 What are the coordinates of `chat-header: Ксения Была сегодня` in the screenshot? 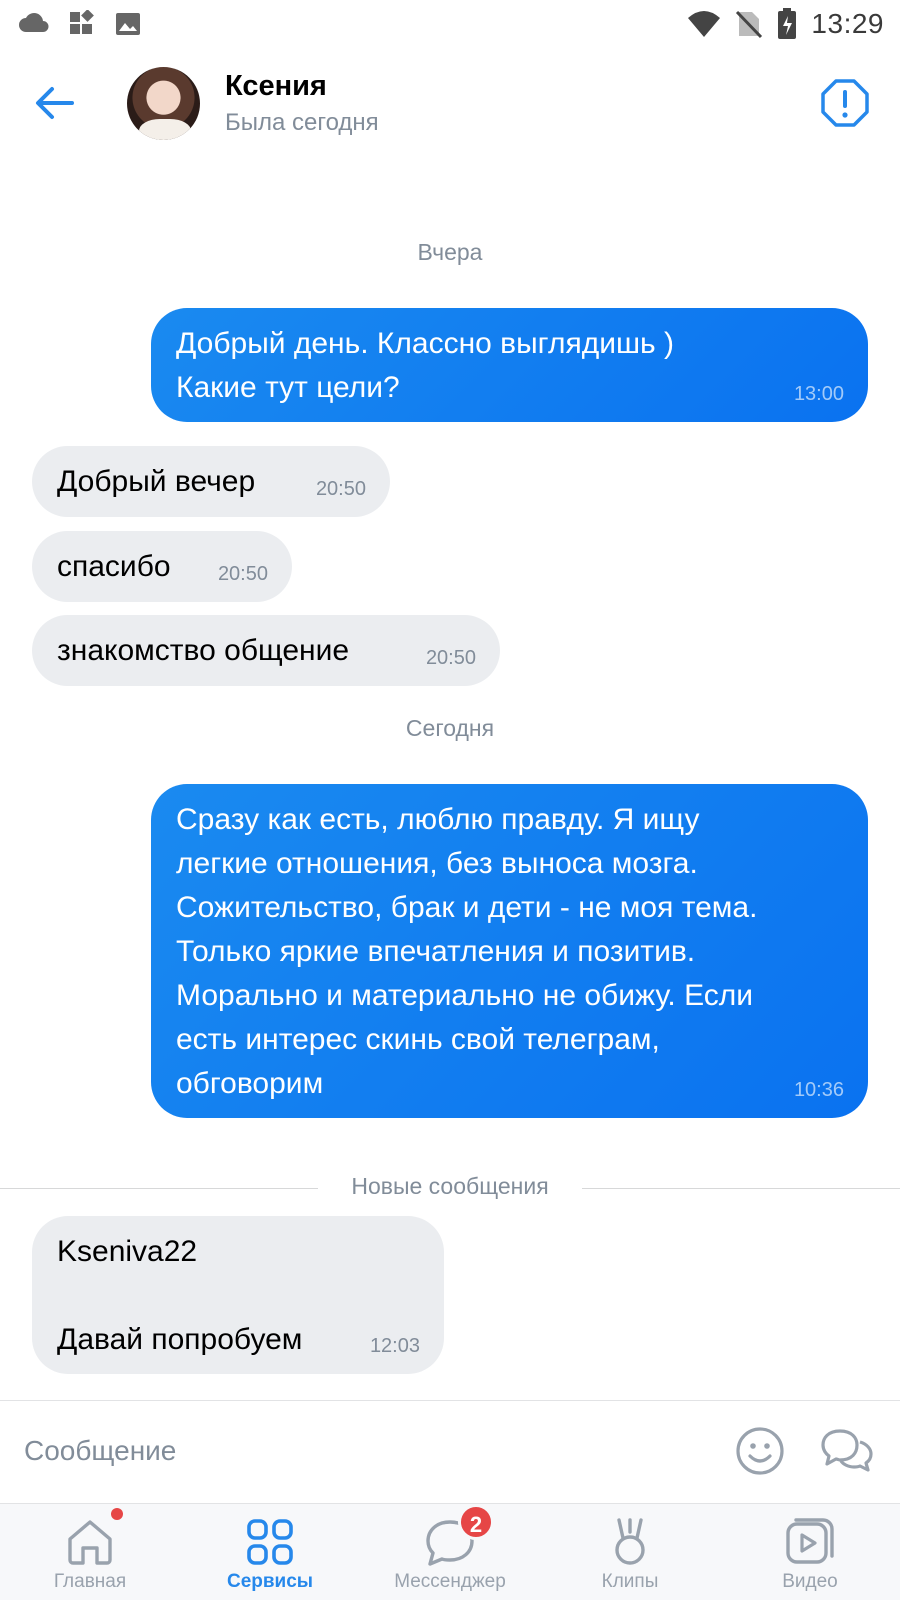 It's located at (450, 104).